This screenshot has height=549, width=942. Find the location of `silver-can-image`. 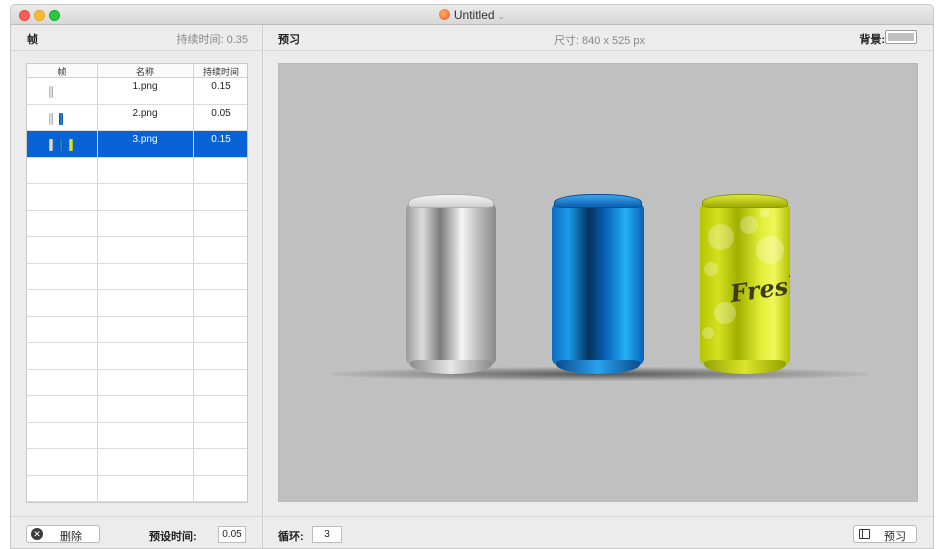

silver-can-image is located at coordinates (451, 284).